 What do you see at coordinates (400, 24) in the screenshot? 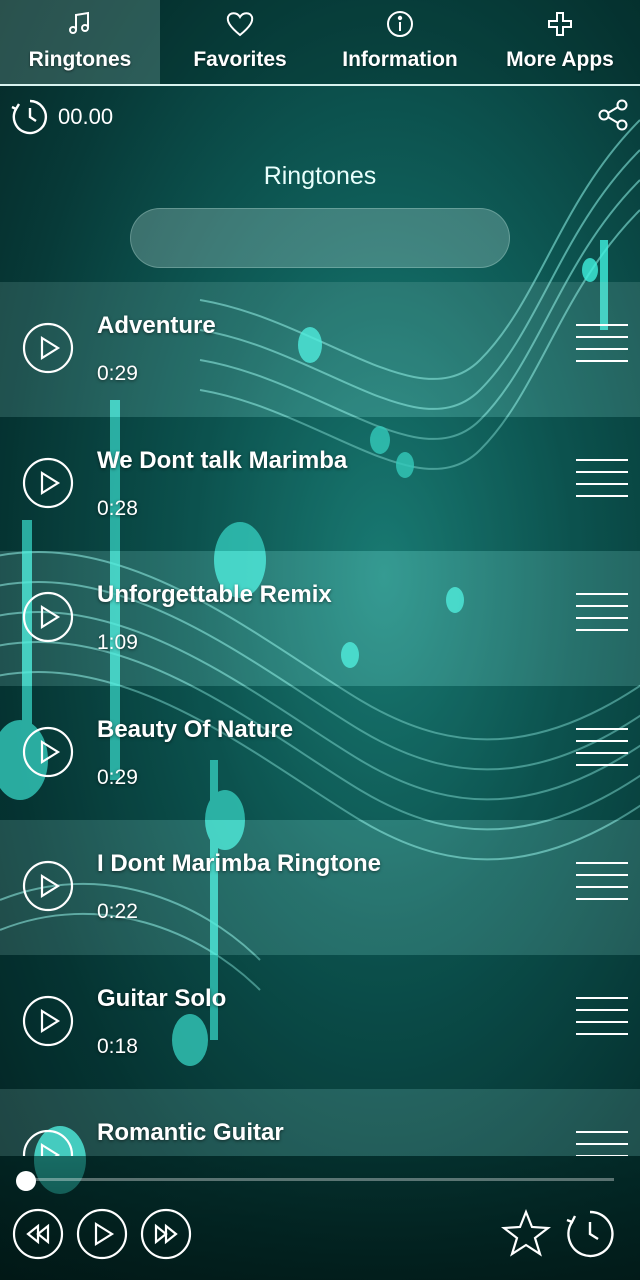
I see `info-icon` at bounding box center [400, 24].